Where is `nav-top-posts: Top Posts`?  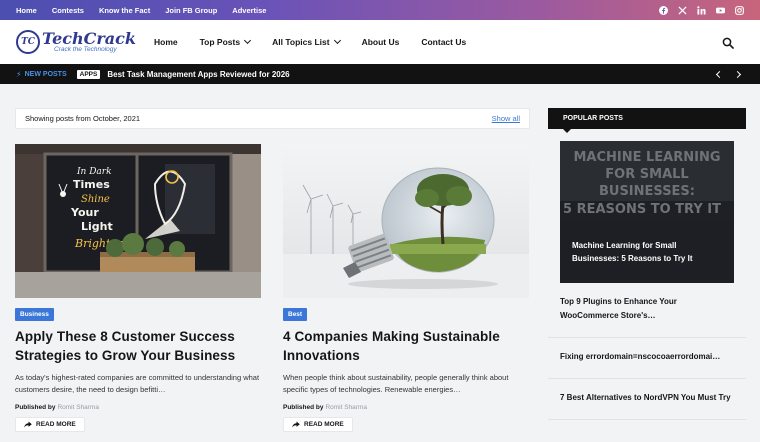 nav-top-posts: Top Posts is located at coordinates (226, 41).